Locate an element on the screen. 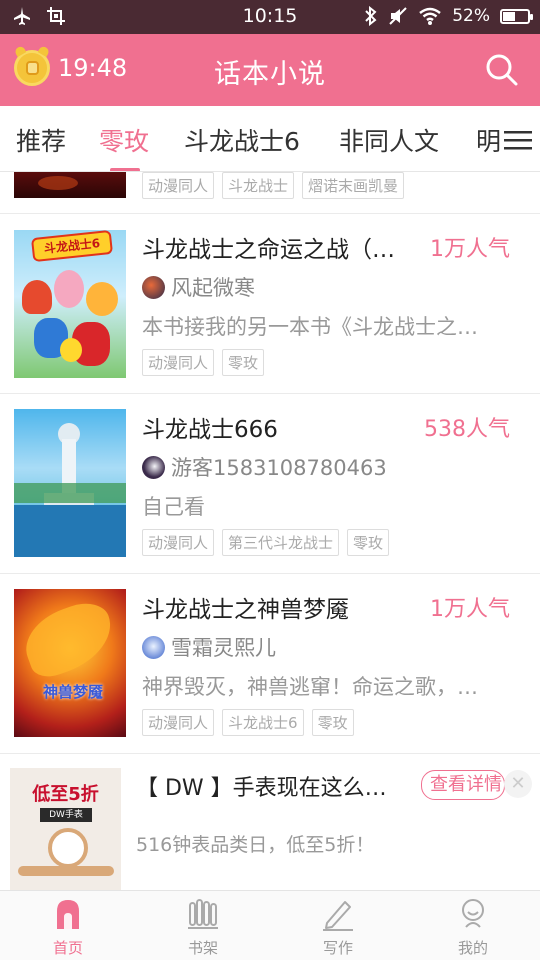 This screenshot has height=960, width=540. tab-recommend: 推荐 is located at coordinates (41, 140).